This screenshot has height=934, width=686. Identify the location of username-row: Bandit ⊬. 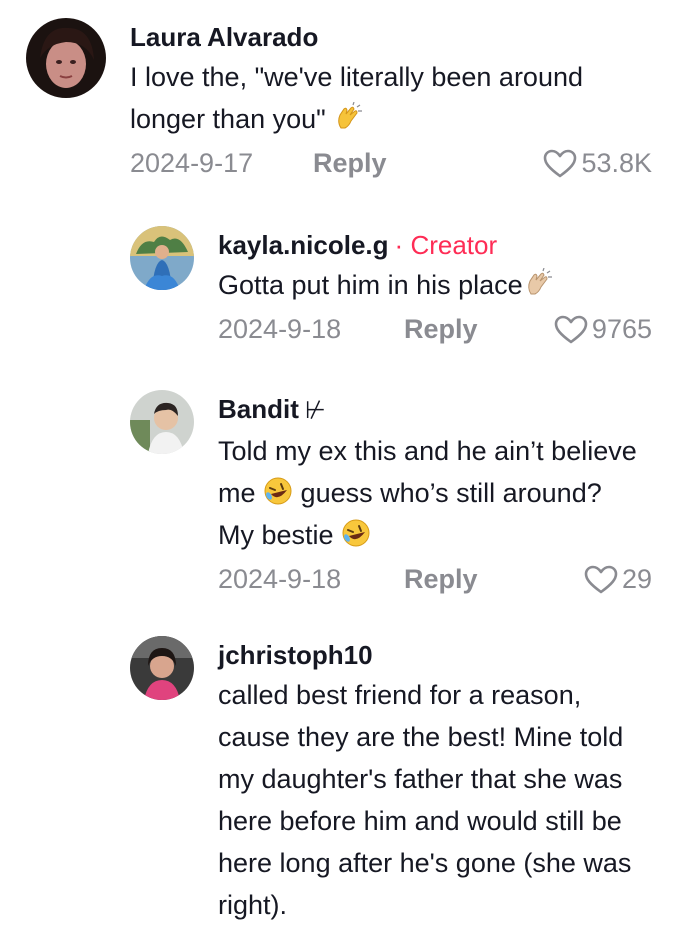
(438, 410).